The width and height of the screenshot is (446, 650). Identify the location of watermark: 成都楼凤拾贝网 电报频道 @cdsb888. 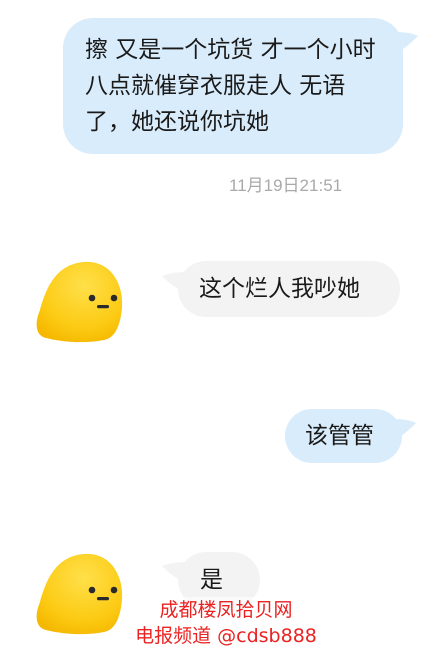
(226, 623).